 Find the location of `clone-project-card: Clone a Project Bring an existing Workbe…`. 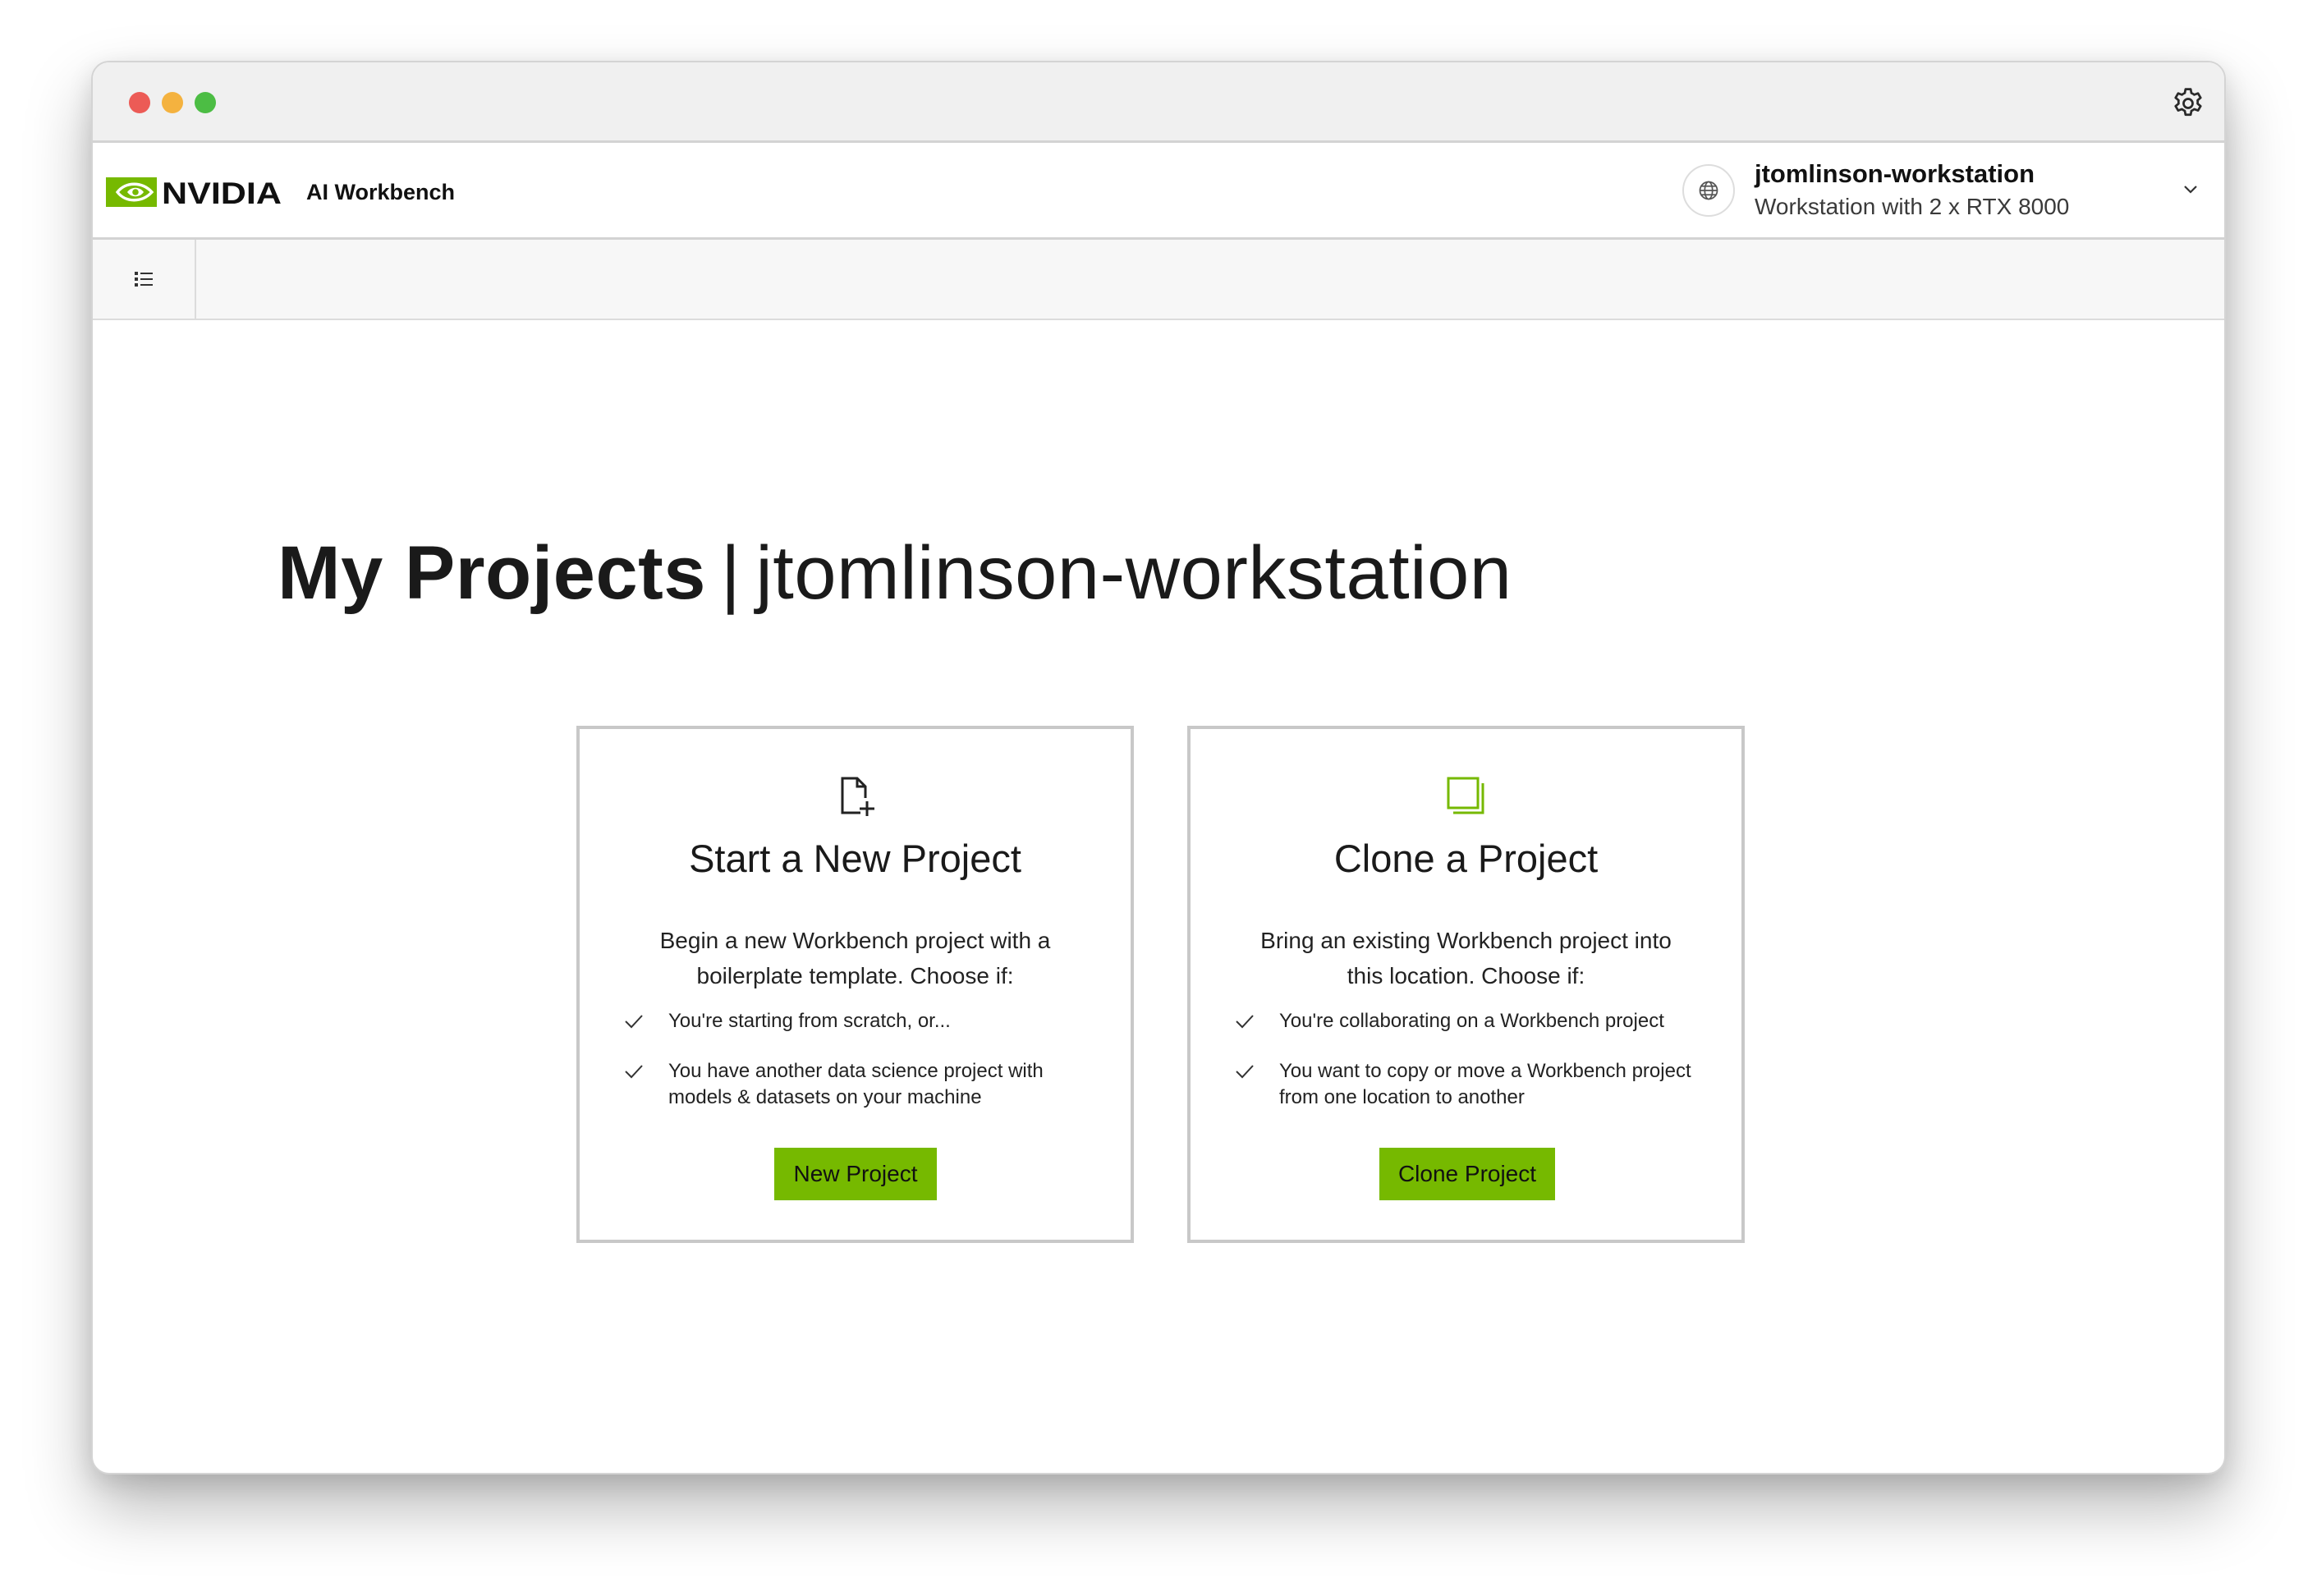

clone-project-card: Clone a Project Bring an existing Workbe… is located at coordinates (1466, 984).